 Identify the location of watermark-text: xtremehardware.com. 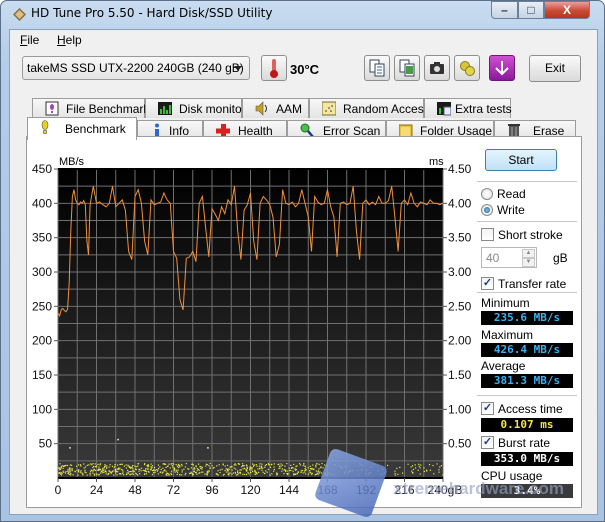
(479, 488).